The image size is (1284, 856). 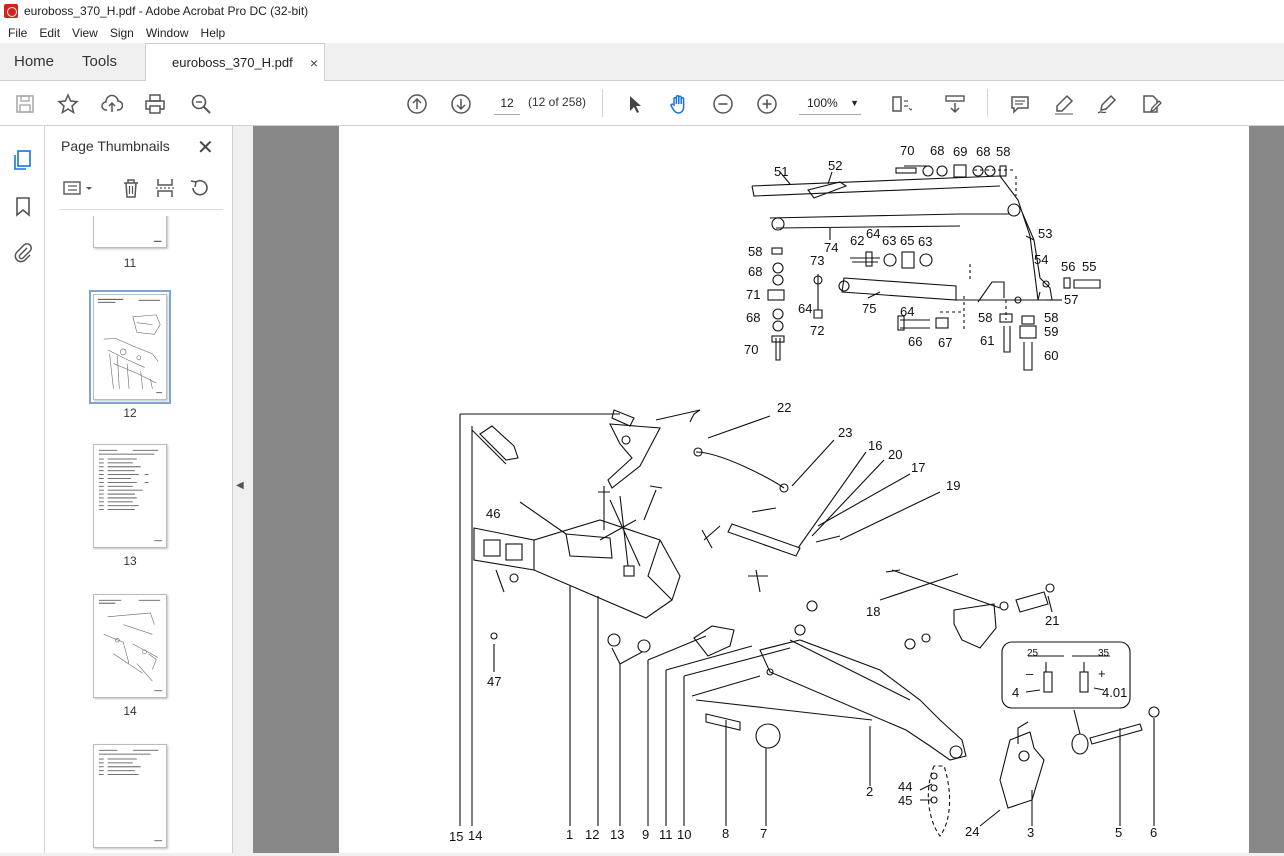 What do you see at coordinates (925, 241) in the screenshot?
I see `part-label: 63` at bounding box center [925, 241].